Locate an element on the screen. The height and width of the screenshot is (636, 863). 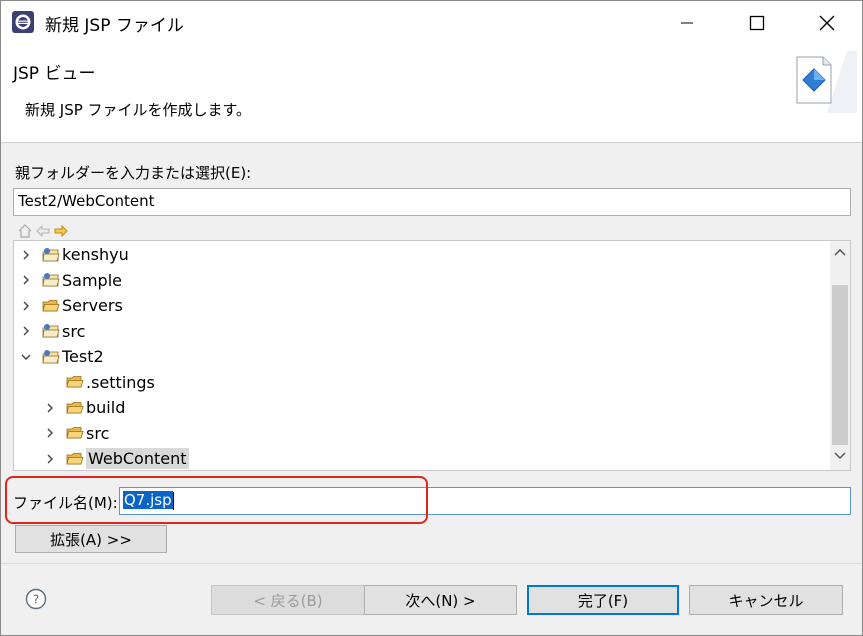
back-arrow-icon is located at coordinates (43, 231).